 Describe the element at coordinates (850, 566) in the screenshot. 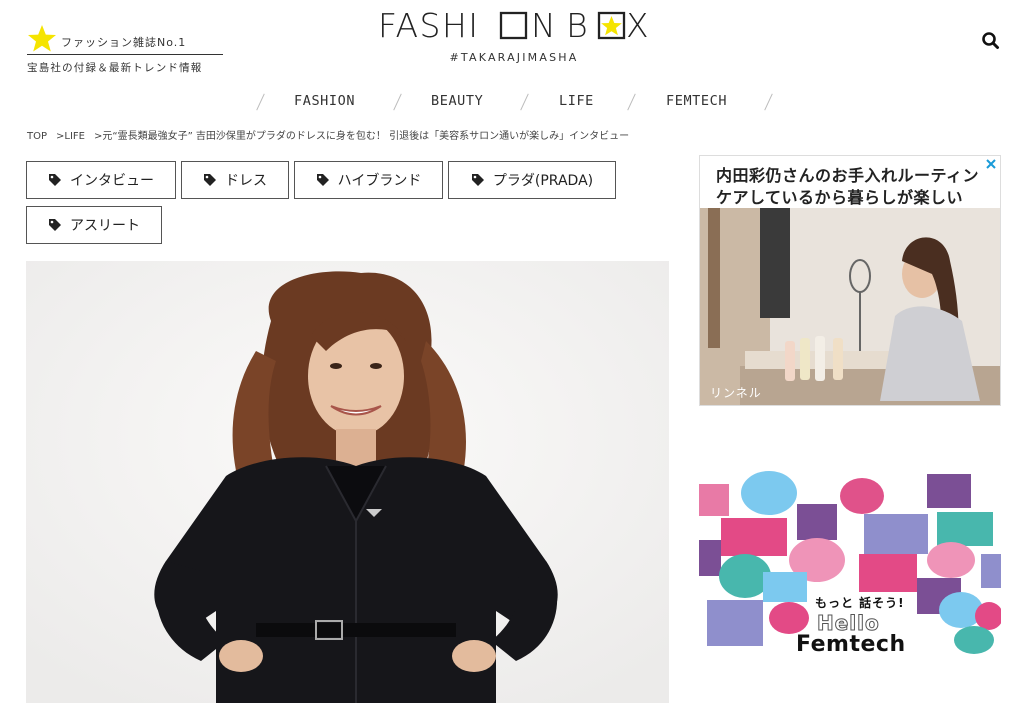

I see `sidebar-ad-femtech: もっと 話そう! Hello Femtech` at that location.